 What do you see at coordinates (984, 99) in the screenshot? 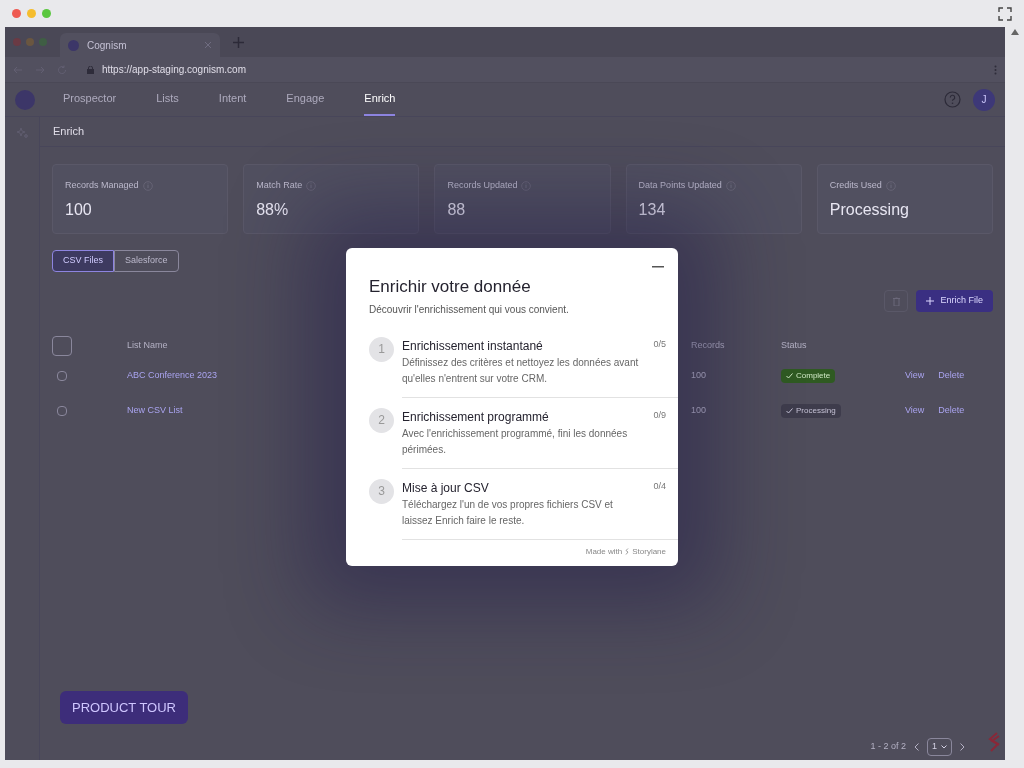
I see `user-avatar: J` at bounding box center [984, 99].